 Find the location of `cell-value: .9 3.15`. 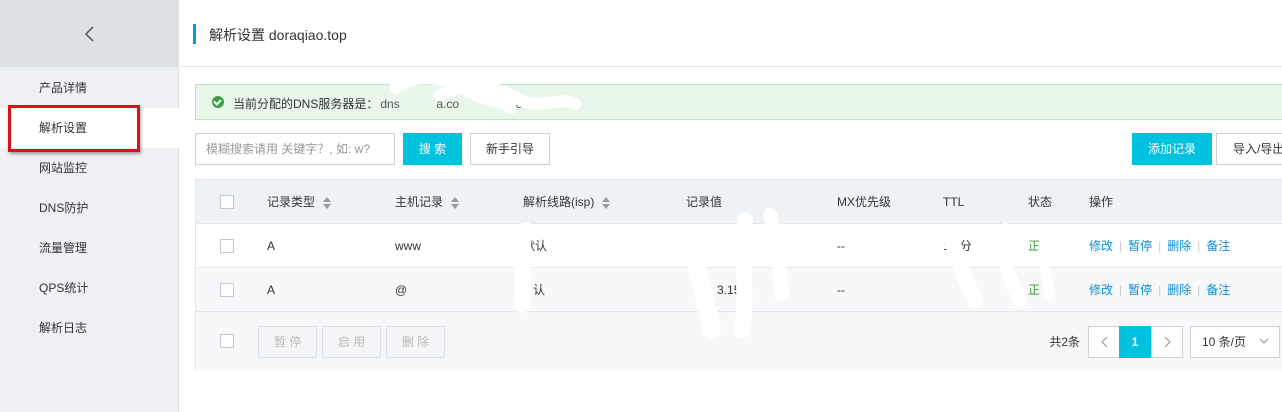

cell-value: .9 3.15 is located at coordinates (719, 290).